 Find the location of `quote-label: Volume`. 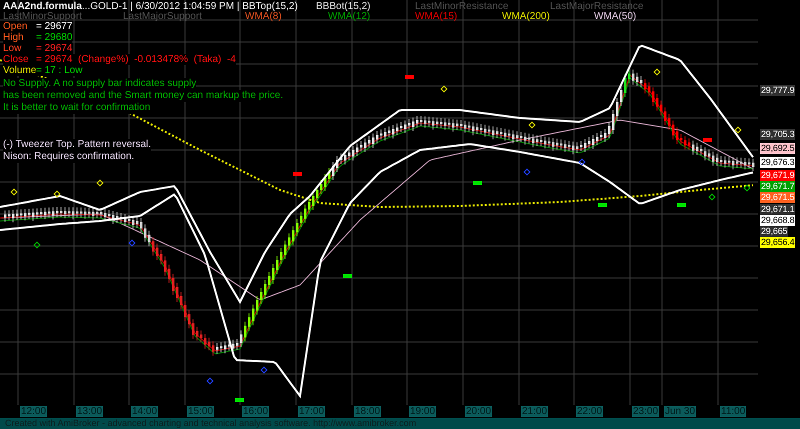

quote-label: Volume is located at coordinates (19, 70).